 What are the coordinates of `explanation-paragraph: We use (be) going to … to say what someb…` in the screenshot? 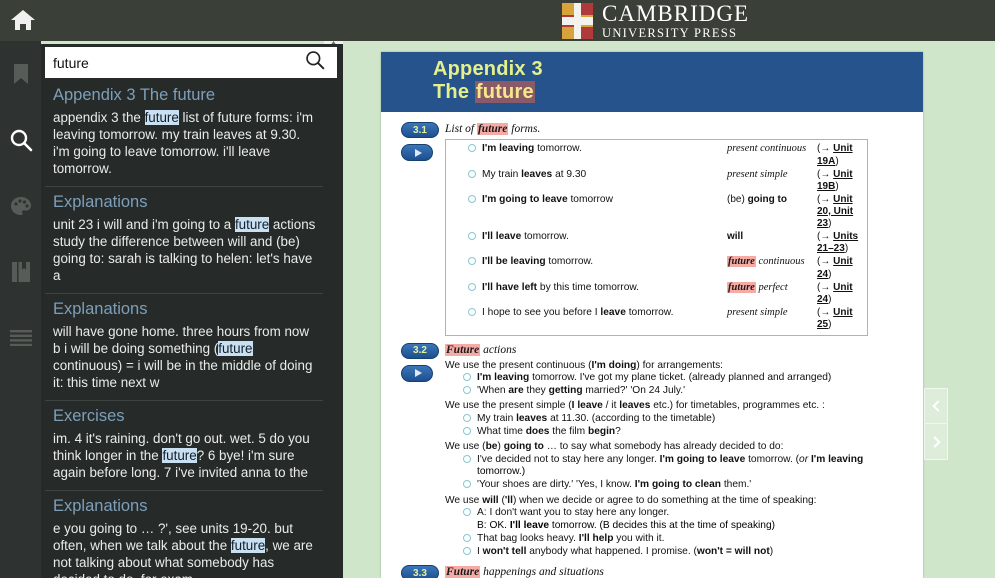 It's located at (614, 447).